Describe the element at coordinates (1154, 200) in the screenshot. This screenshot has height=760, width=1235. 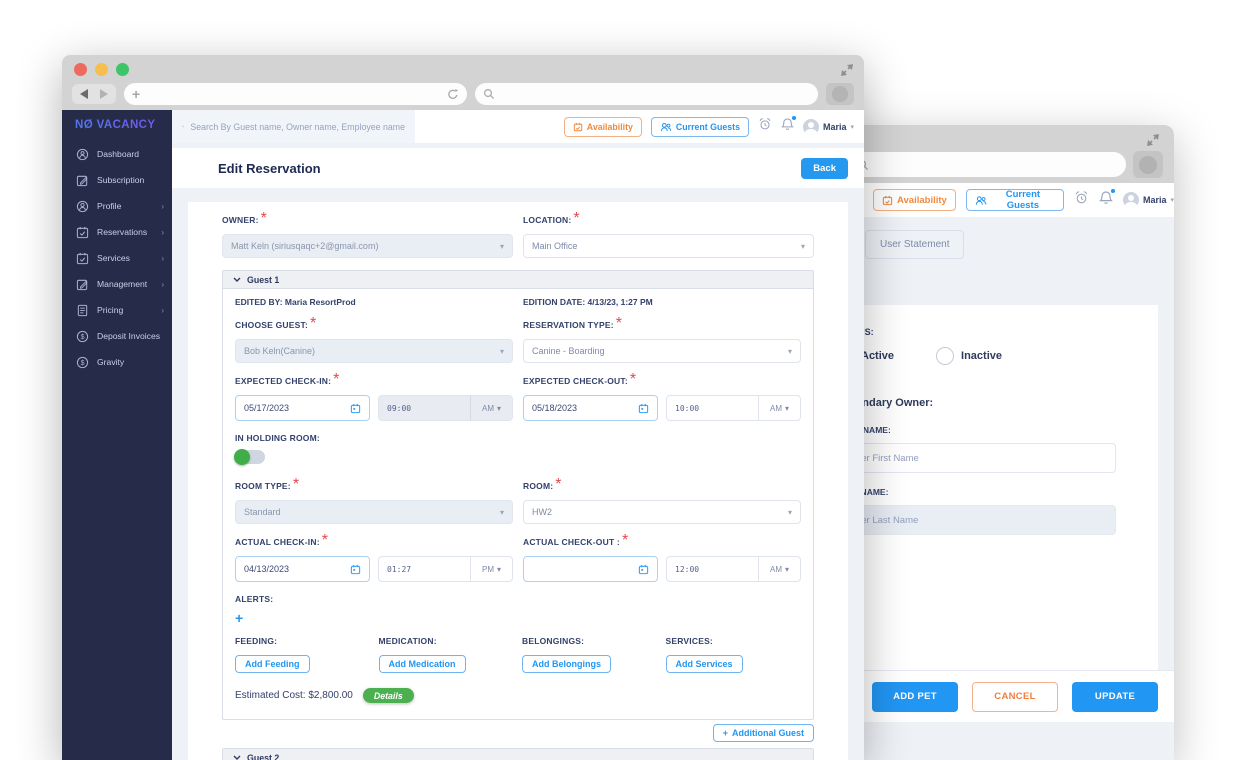
I see `user-name: Maria` at that location.